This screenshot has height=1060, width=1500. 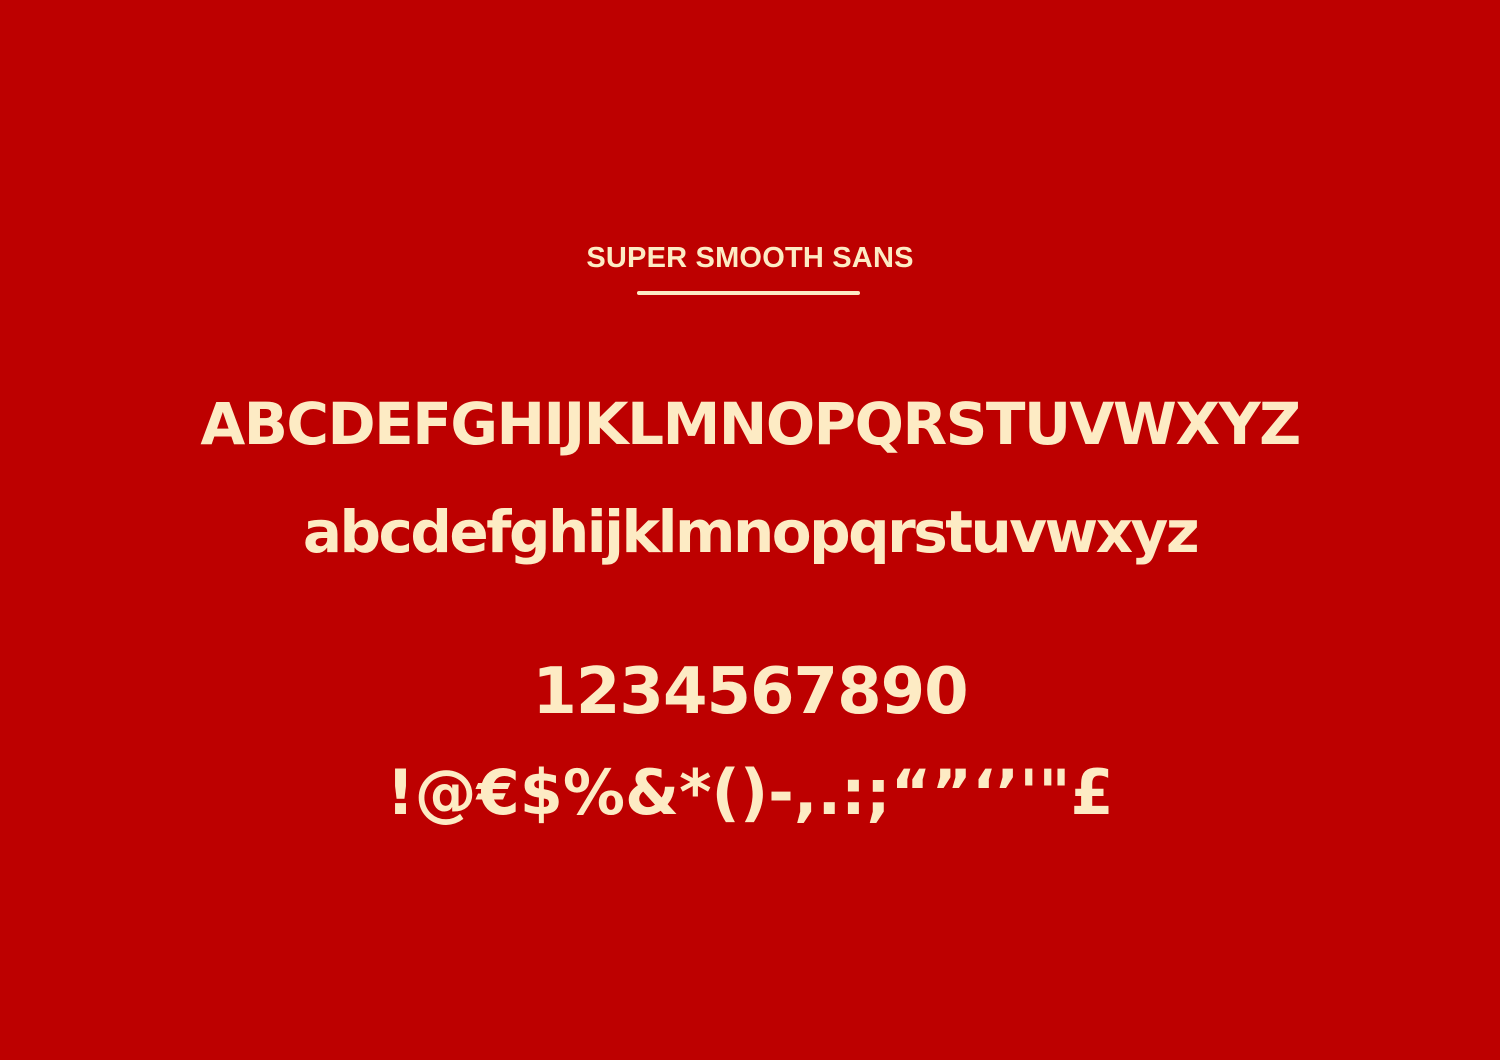 What do you see at coordinates (750, 258) in the screenshot?
I see `font-name-title: SUPER SMOOTH SANS` at bounding box center [750, 258].